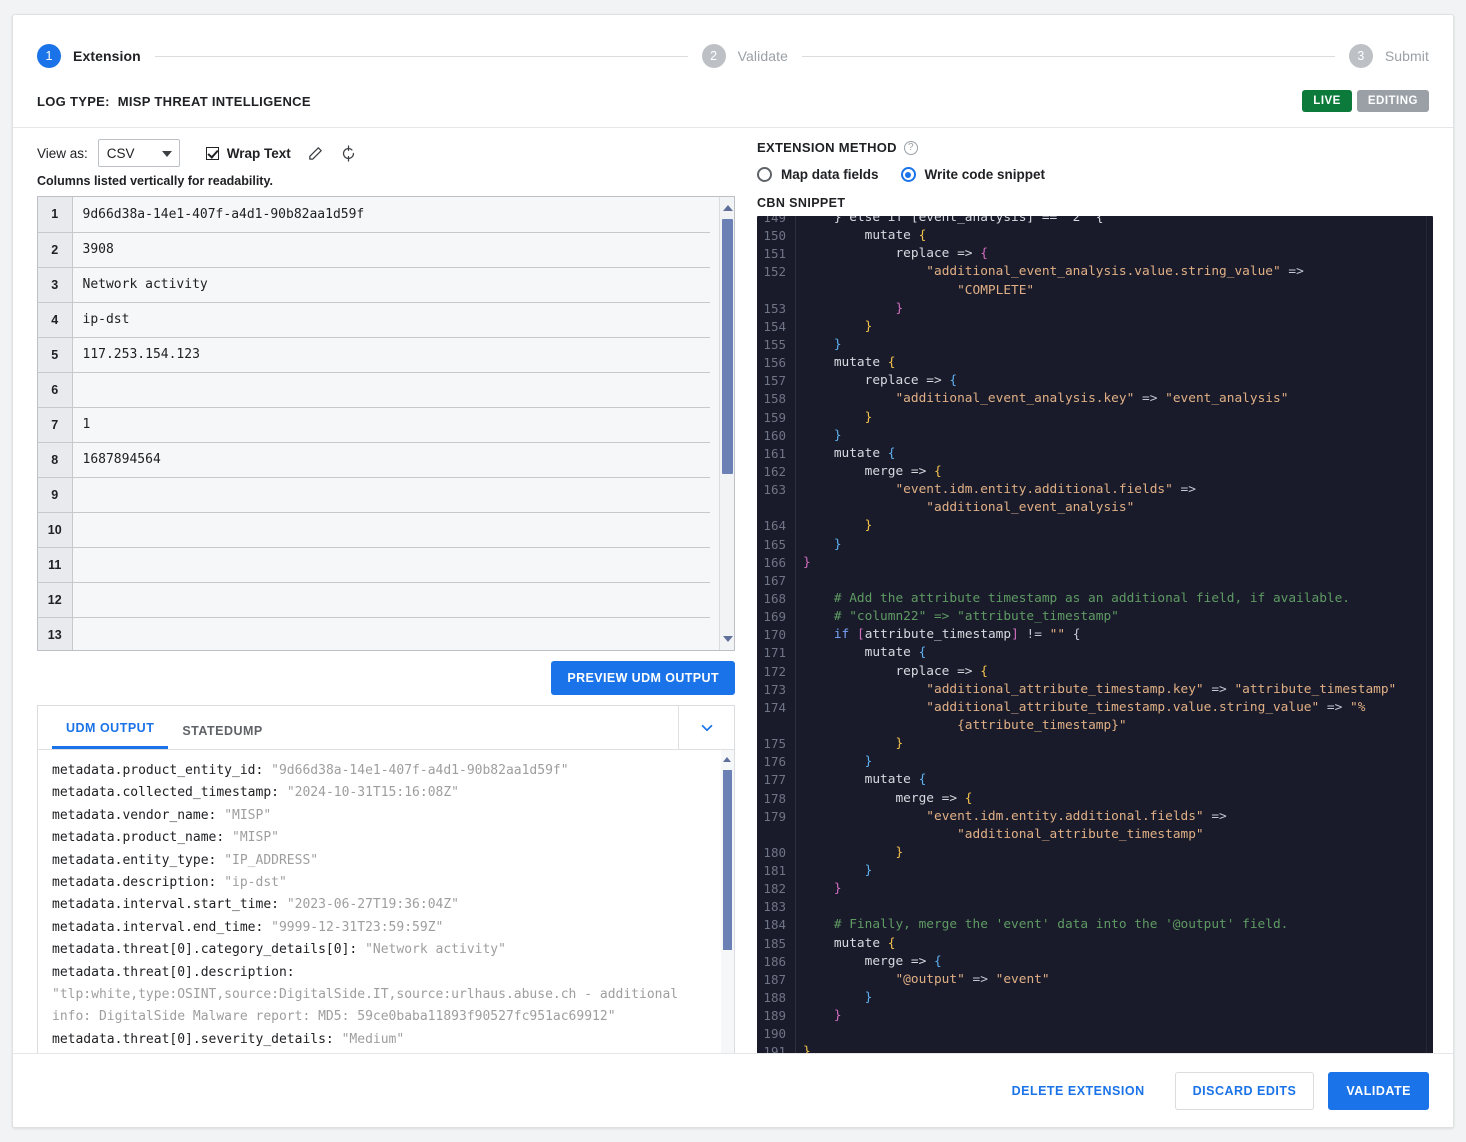 This screenshot has width=1466, height=1142. Describe the element at coordinates (1378, 1090) in the screenshot. I see `validate-button: VALIDATE` at that location.